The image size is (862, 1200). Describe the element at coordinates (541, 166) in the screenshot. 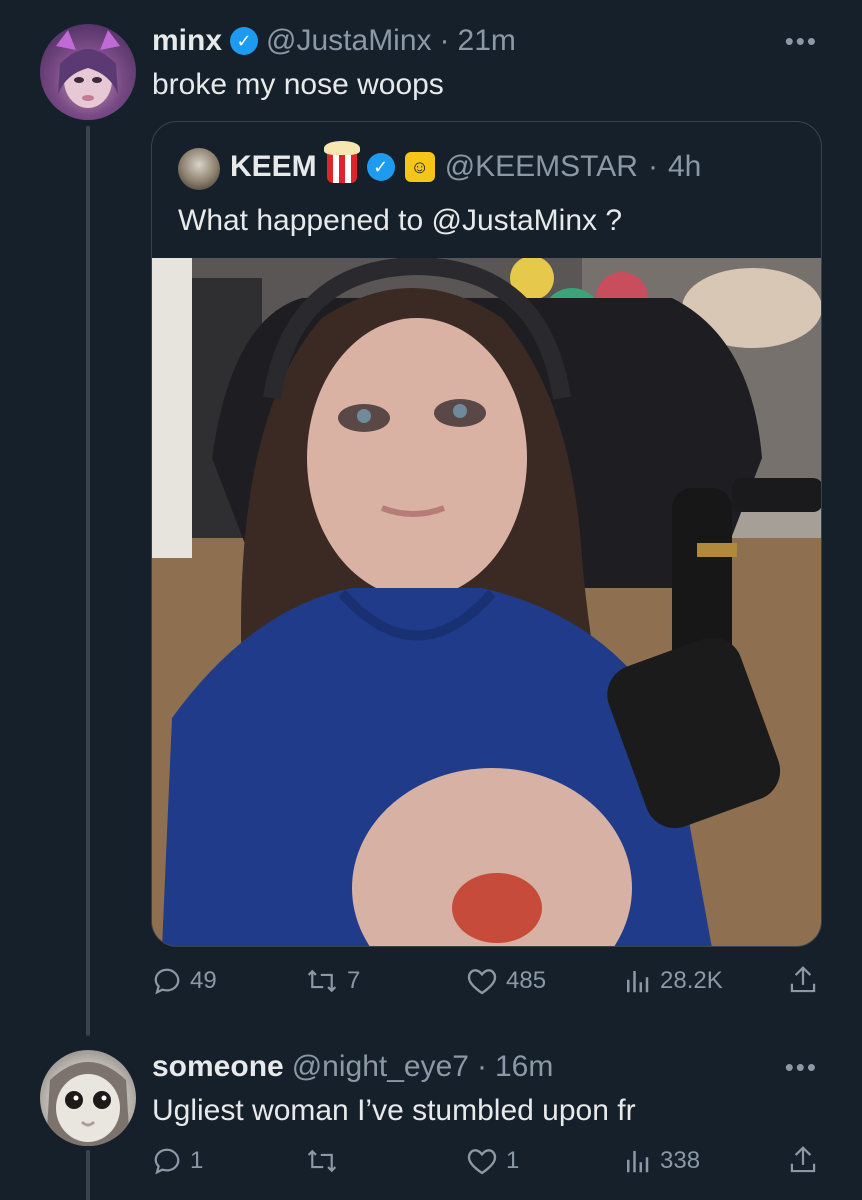

I see `quote-author-handle: @KEEMSTAR` at that location.